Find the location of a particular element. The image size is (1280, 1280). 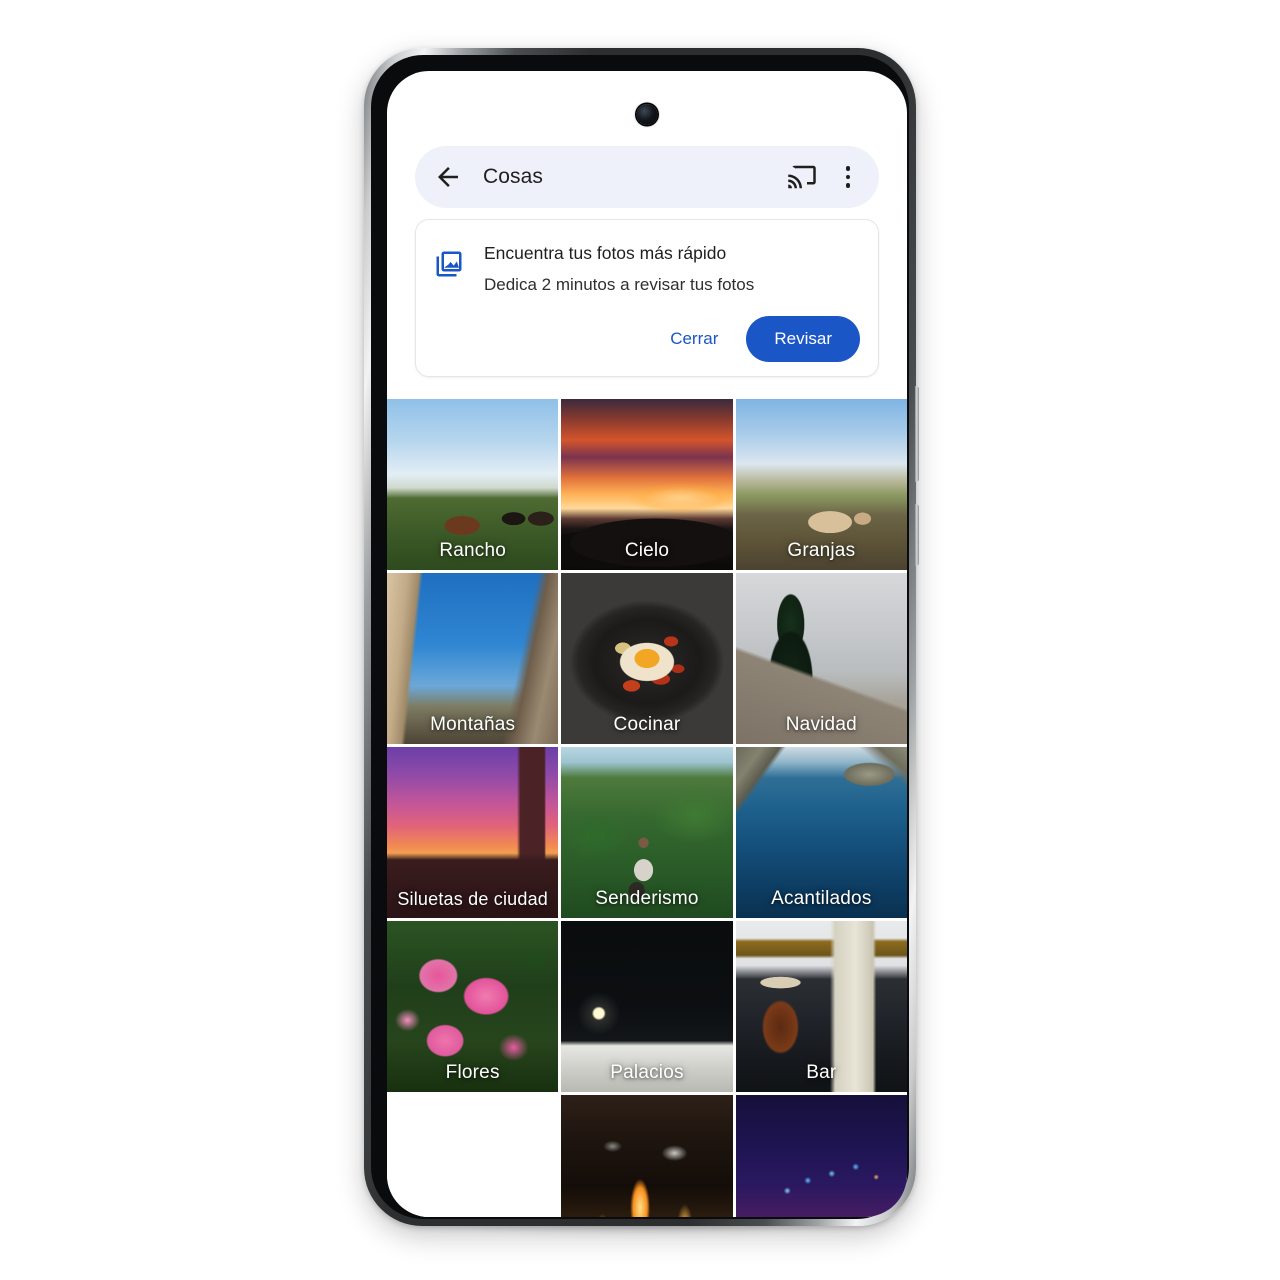

back-arrow-icon is located at coordinates (448, 177).